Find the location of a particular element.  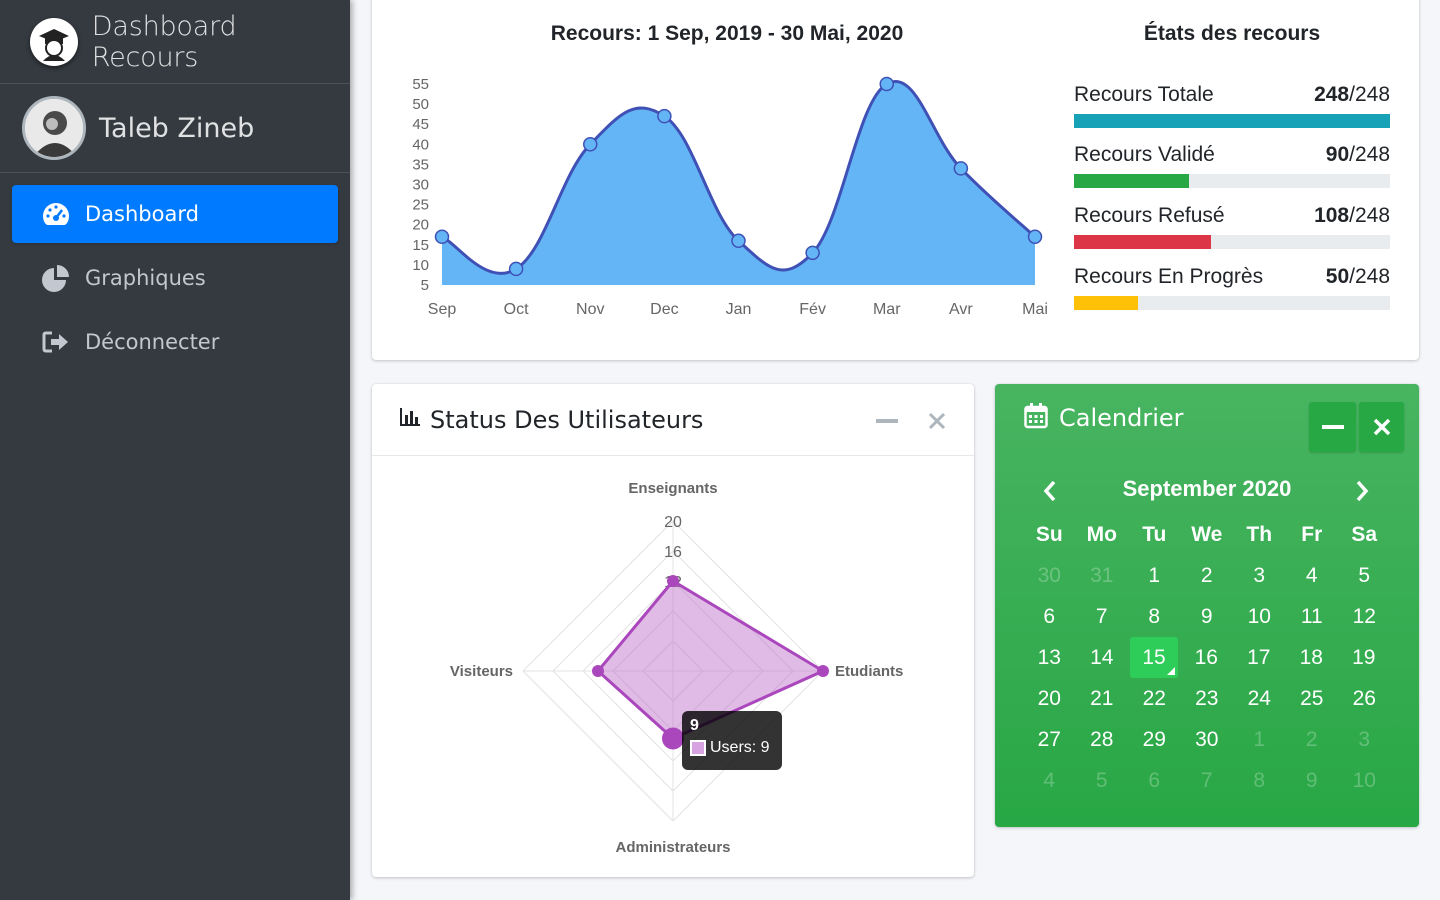

x-tick-label: Oct is located at coordinates (516, 309).